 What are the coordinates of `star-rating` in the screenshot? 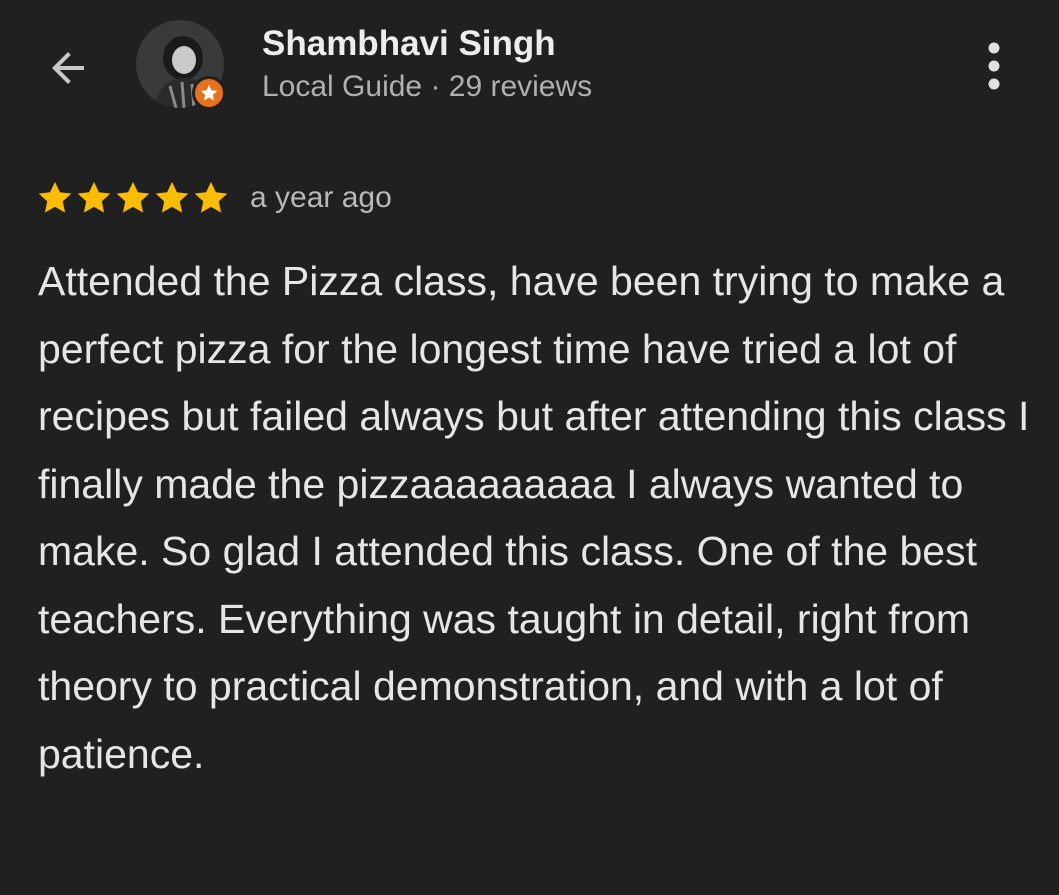 It's located at (133, 198).